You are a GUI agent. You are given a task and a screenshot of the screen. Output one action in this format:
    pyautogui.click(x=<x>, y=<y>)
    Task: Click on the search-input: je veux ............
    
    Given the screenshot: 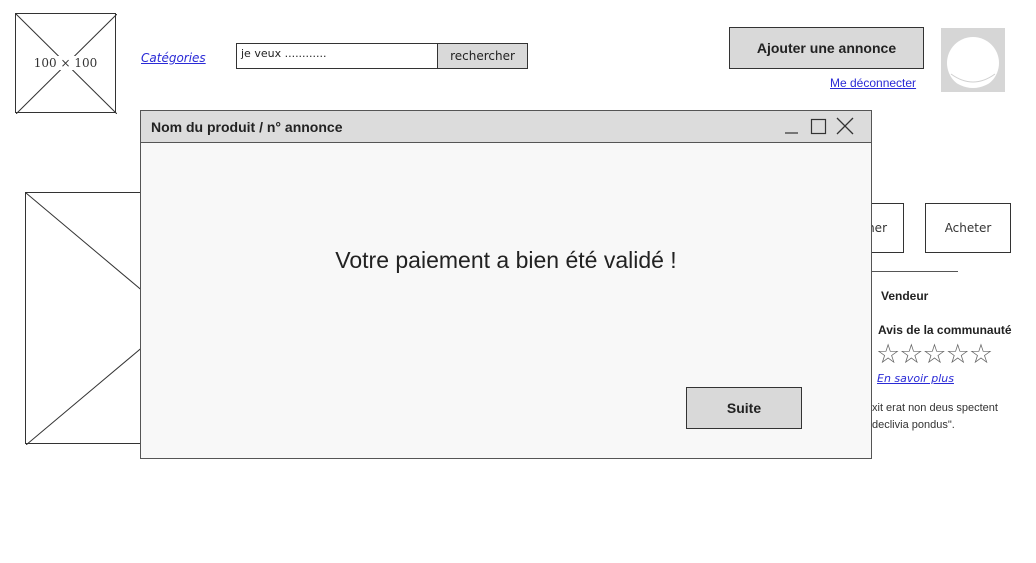 What is the action you would take?
    pyautogui.click(x=337, y=56)
    